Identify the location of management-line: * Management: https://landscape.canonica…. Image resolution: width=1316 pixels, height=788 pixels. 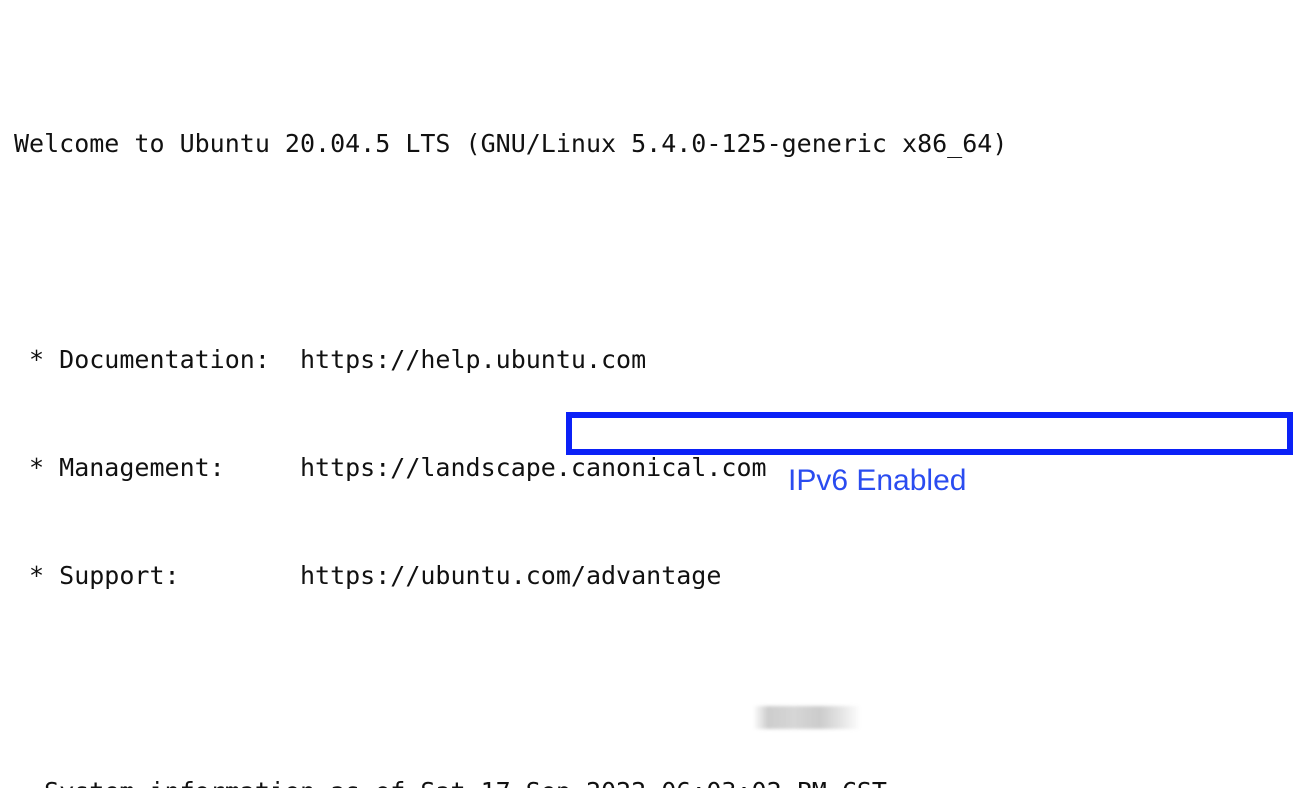
(390, 467).